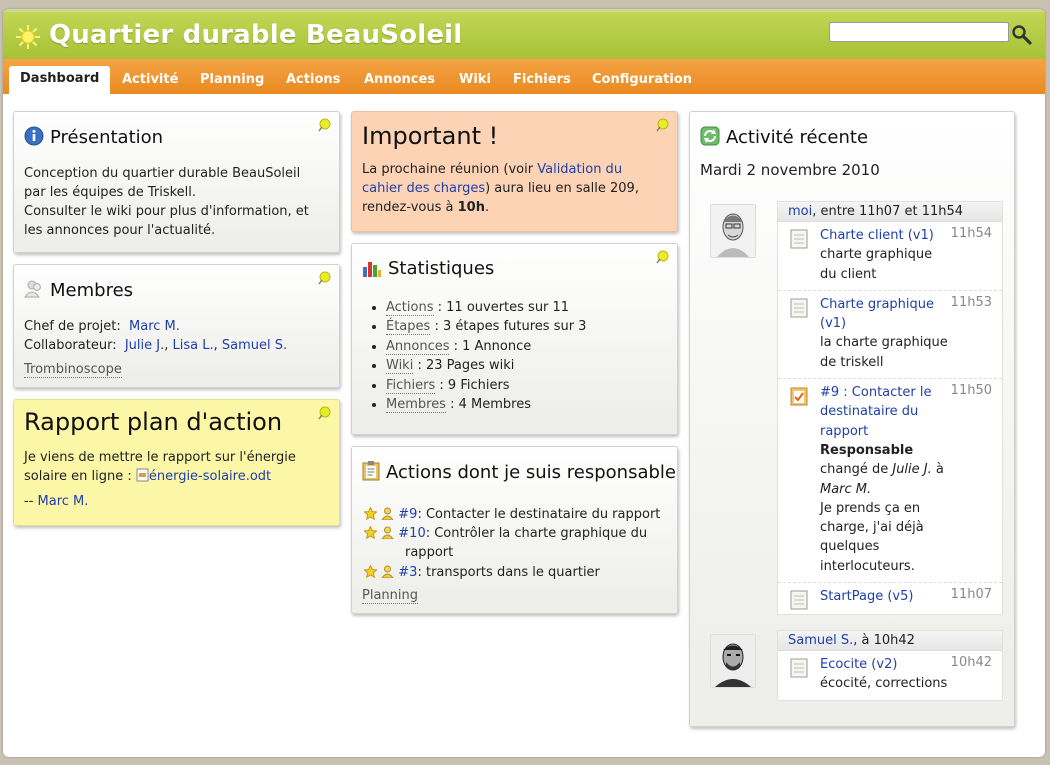 The image size is (1050, 765). What do you see at coordinates (890, 212) in the screenshot?
I see `feed-header: moi, entre 11h07 et 11h54` at bounding box center [890, 212].